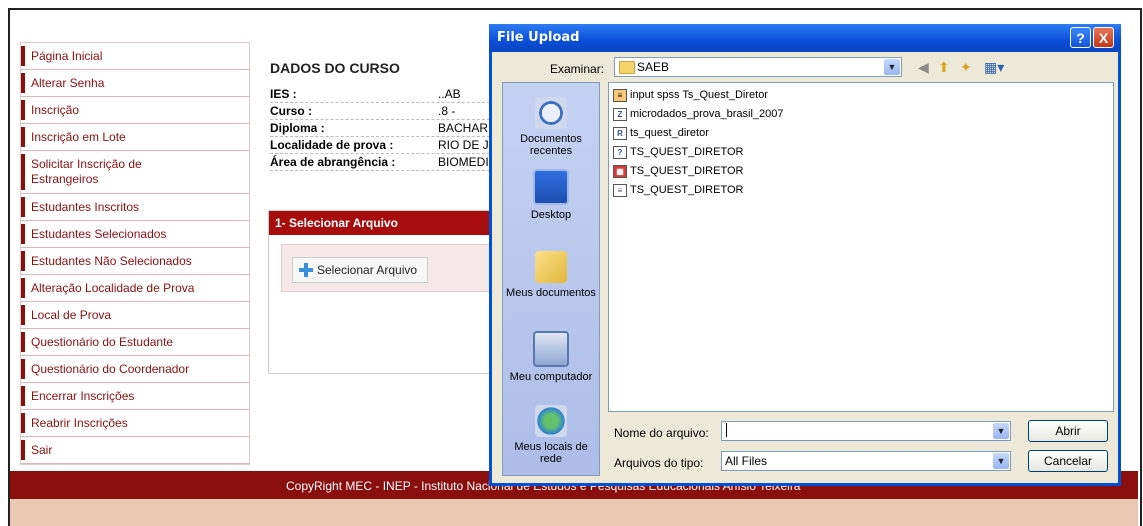  What do you see at coordinates (135, 423) in the screenshot?
I see `sidebar-item-reabrir-inscricoes: Reabrir Inscrições` at bounding box center [135, 423].